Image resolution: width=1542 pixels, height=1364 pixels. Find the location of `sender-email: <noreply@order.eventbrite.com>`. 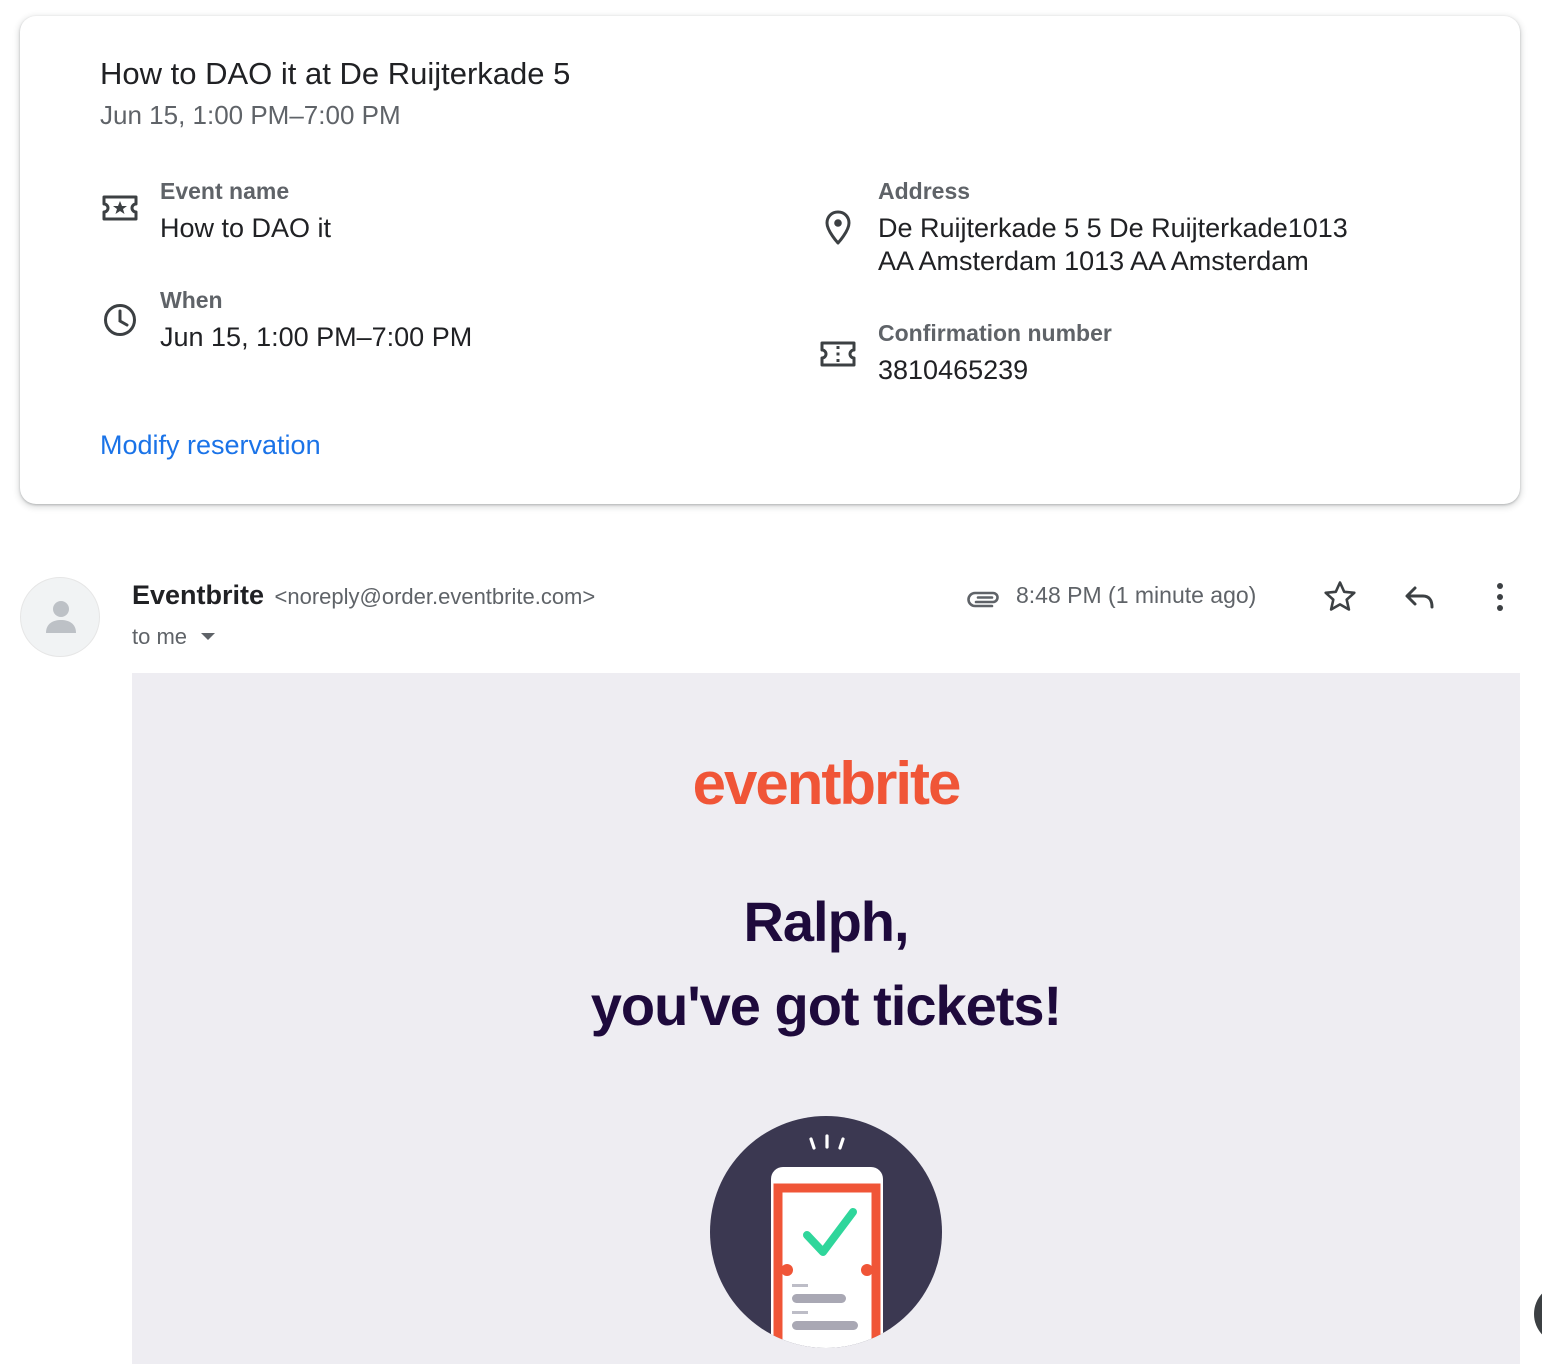

sender-email: <noreply@order.eventbrite.com> is located at coordinates (435, 596).